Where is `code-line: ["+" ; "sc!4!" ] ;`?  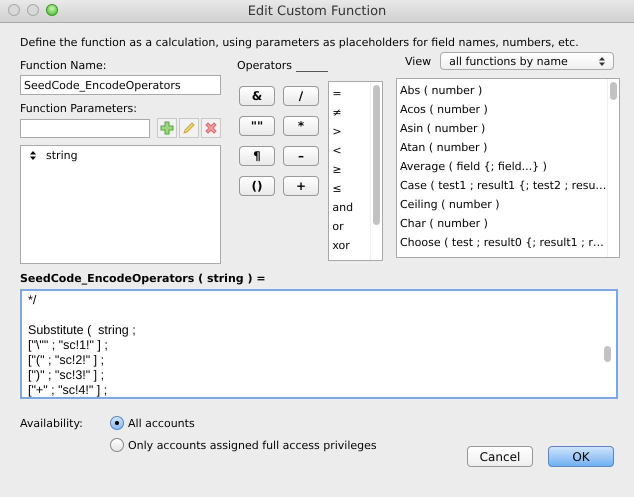
code-line: ["+" ; "sc!4!" ] ; is located at coordinates (68, 390).